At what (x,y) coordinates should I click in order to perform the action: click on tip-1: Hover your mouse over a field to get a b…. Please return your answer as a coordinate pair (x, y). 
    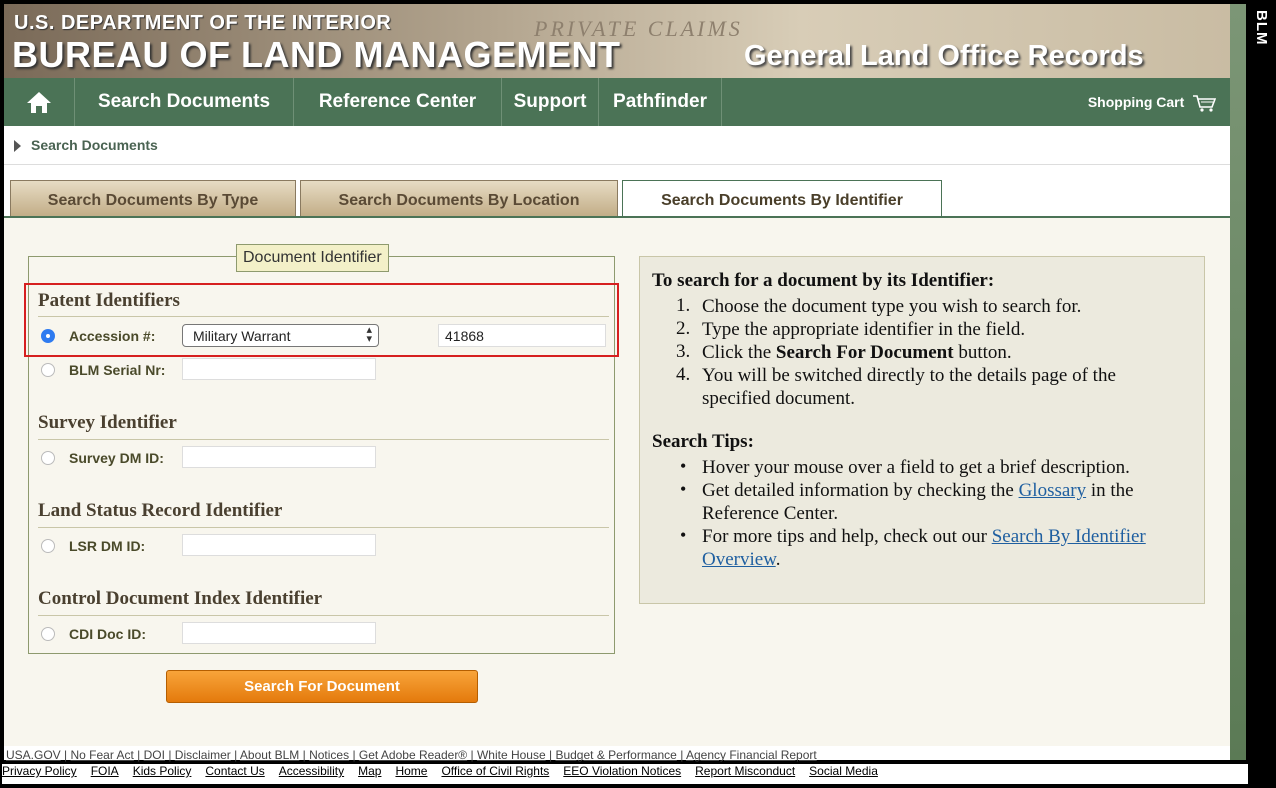
    Looking at the image, I should click on (916, 467).